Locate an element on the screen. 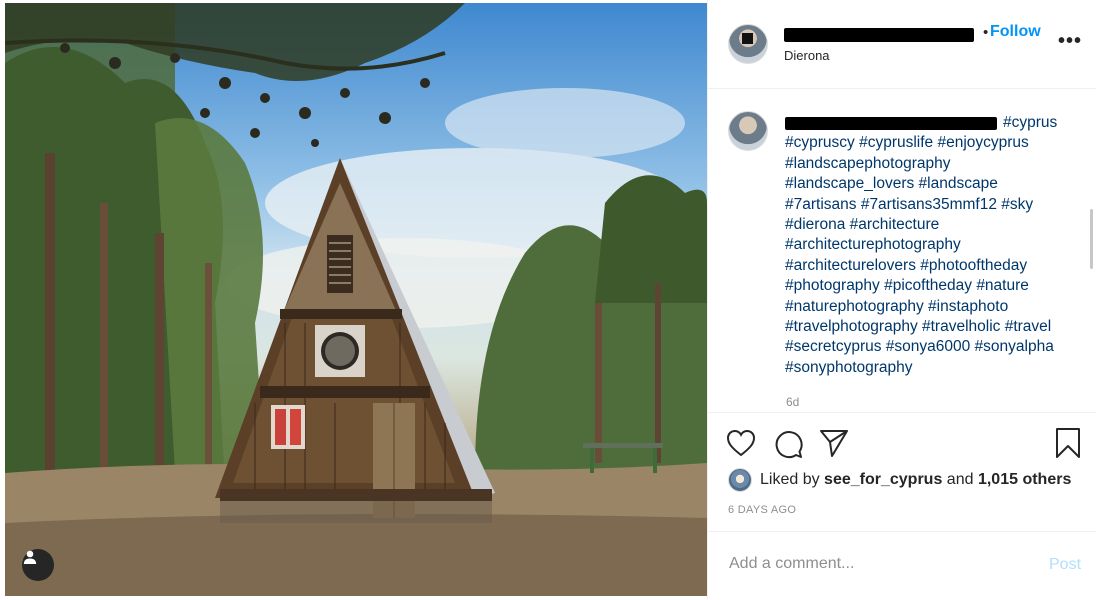 Image resolution: width=1096 pixels, height=600 pixels. comment-icon is located at coordinates (788, 446).